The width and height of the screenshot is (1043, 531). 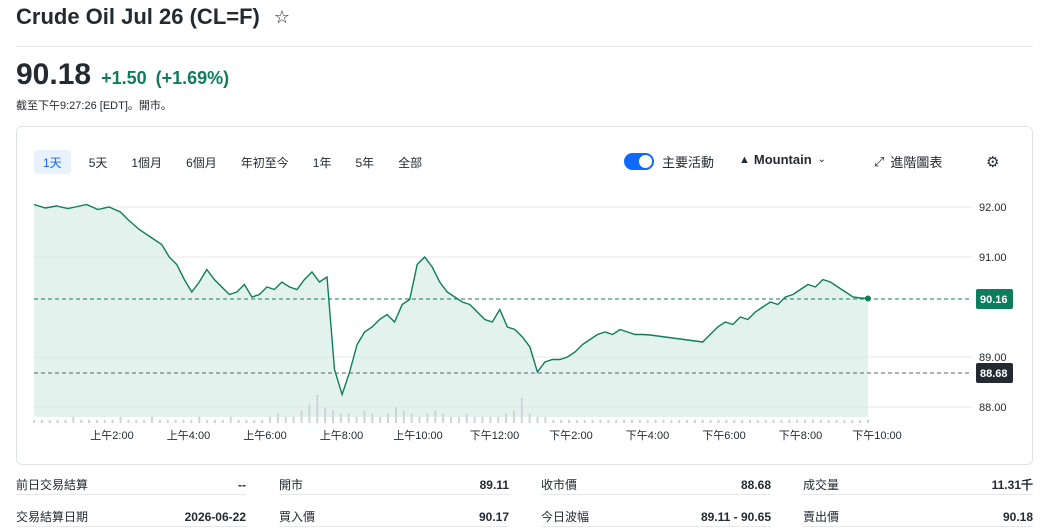 What do you see at coordinates (1012, 485) in the screenshot?
I see `stat-value: 11.31千` at bounding box center [1012, 485].